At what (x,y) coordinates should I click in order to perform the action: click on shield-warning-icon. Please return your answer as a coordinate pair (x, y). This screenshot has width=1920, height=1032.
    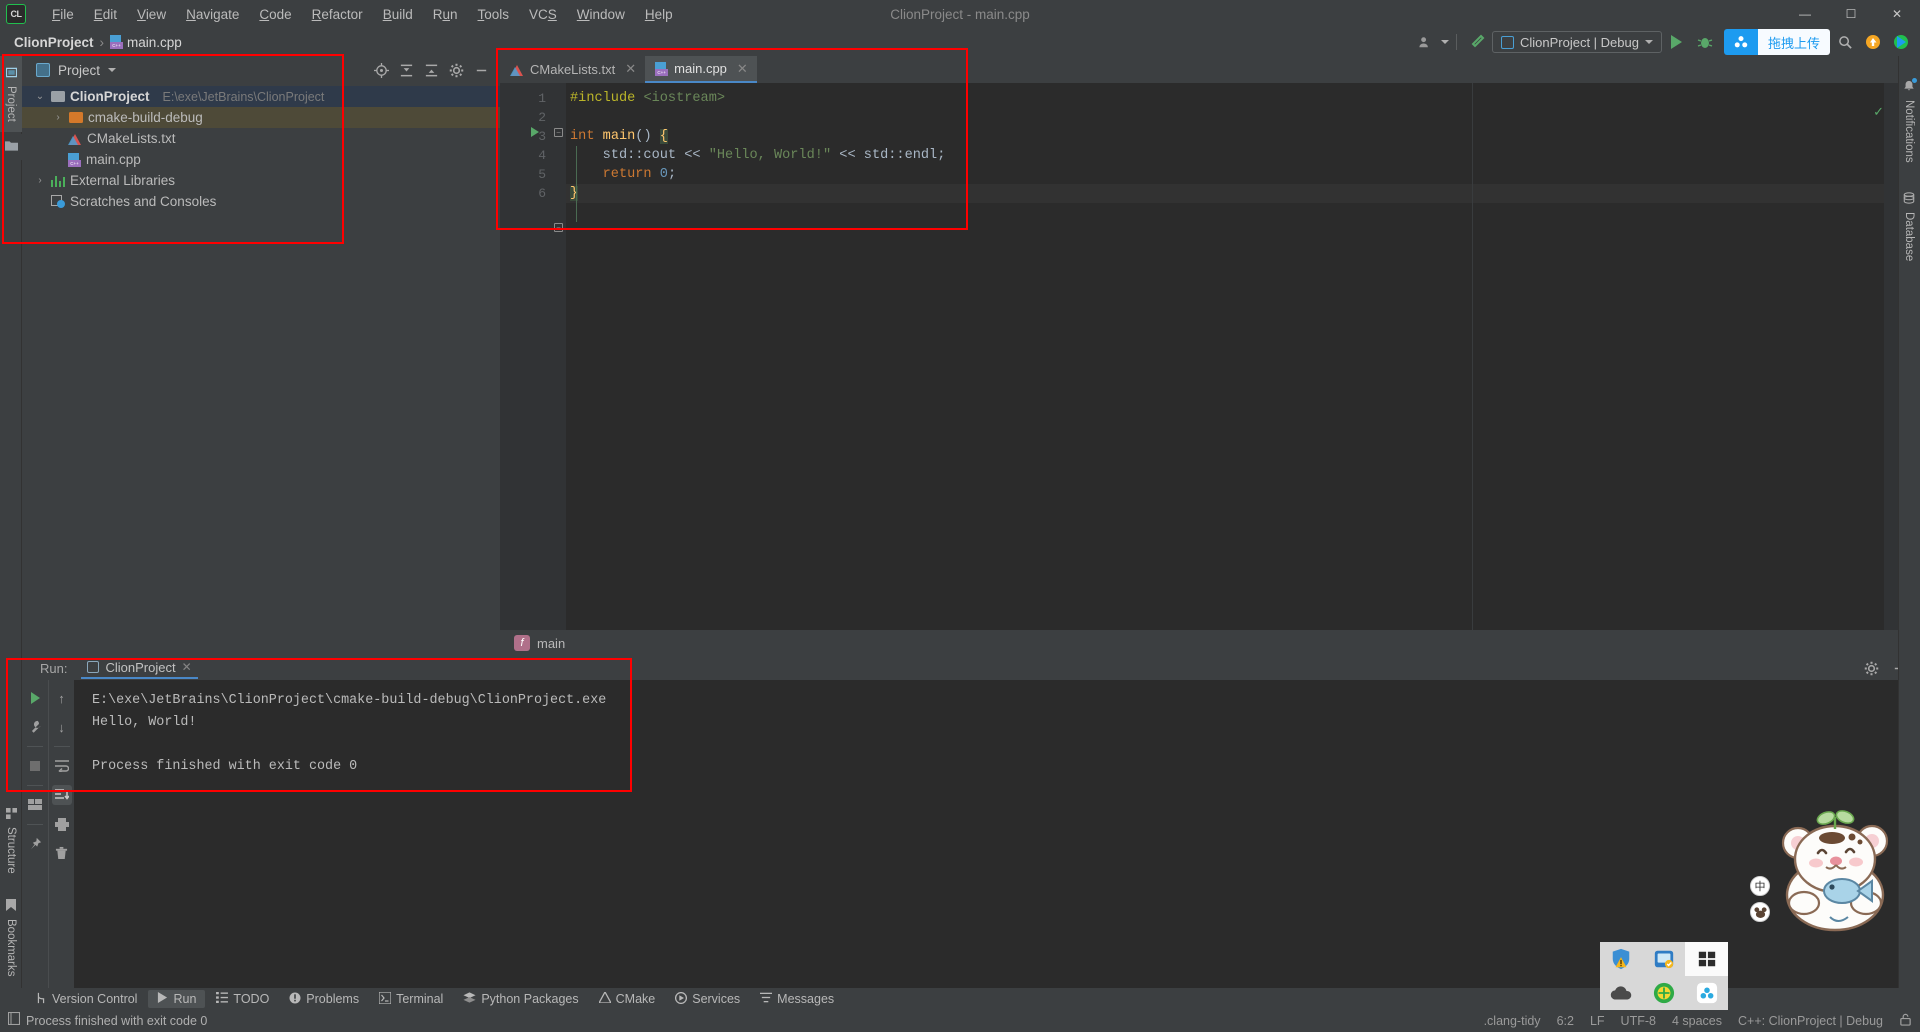
    Looking at the image, I should click on (1621, 959).